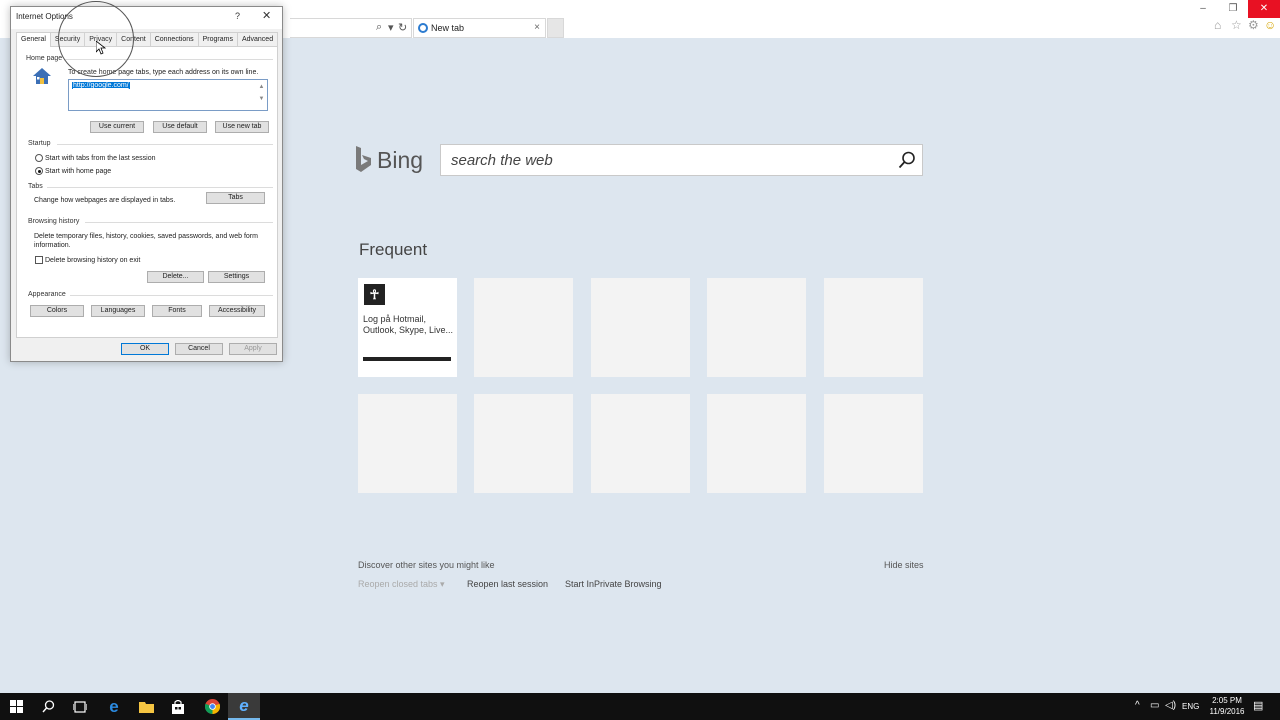  I want to click on search-box, so click(681, 160).